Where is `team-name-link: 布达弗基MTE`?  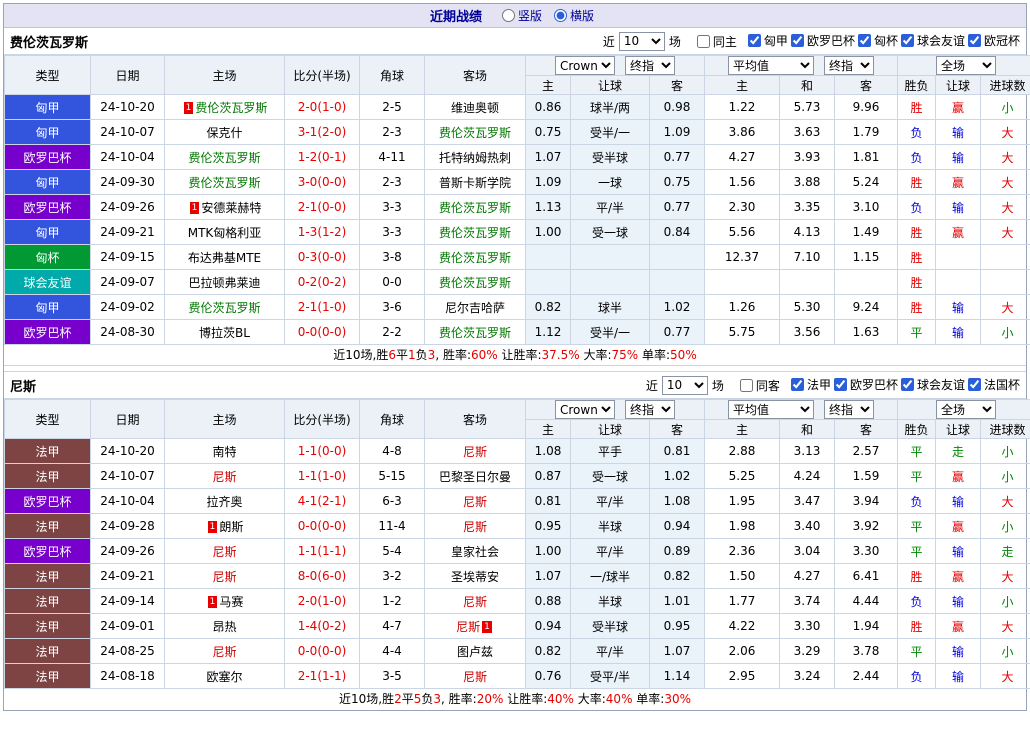
team-name-link: 布达弗基MTE is located at coordinates (224, 258).